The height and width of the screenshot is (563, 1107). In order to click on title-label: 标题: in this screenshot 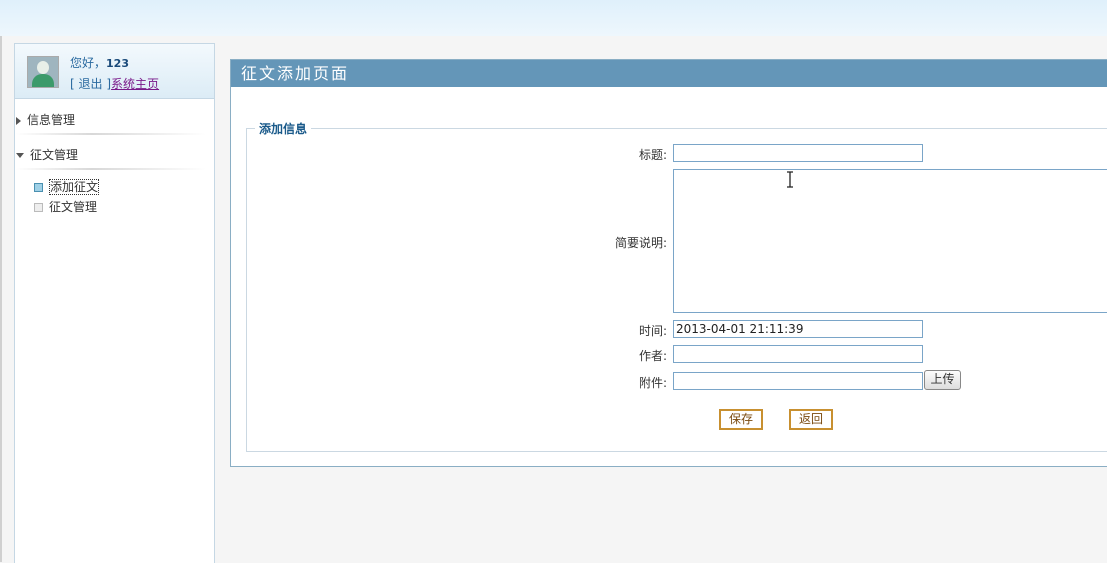, I will do `click(652, 155)`.